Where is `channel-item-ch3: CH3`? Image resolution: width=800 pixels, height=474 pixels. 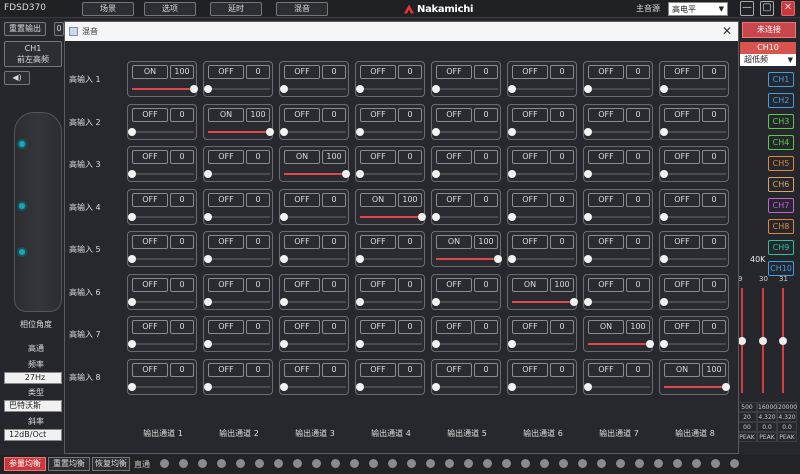
channel-item-ch3: CH3 is located at coordinates (781, 121).